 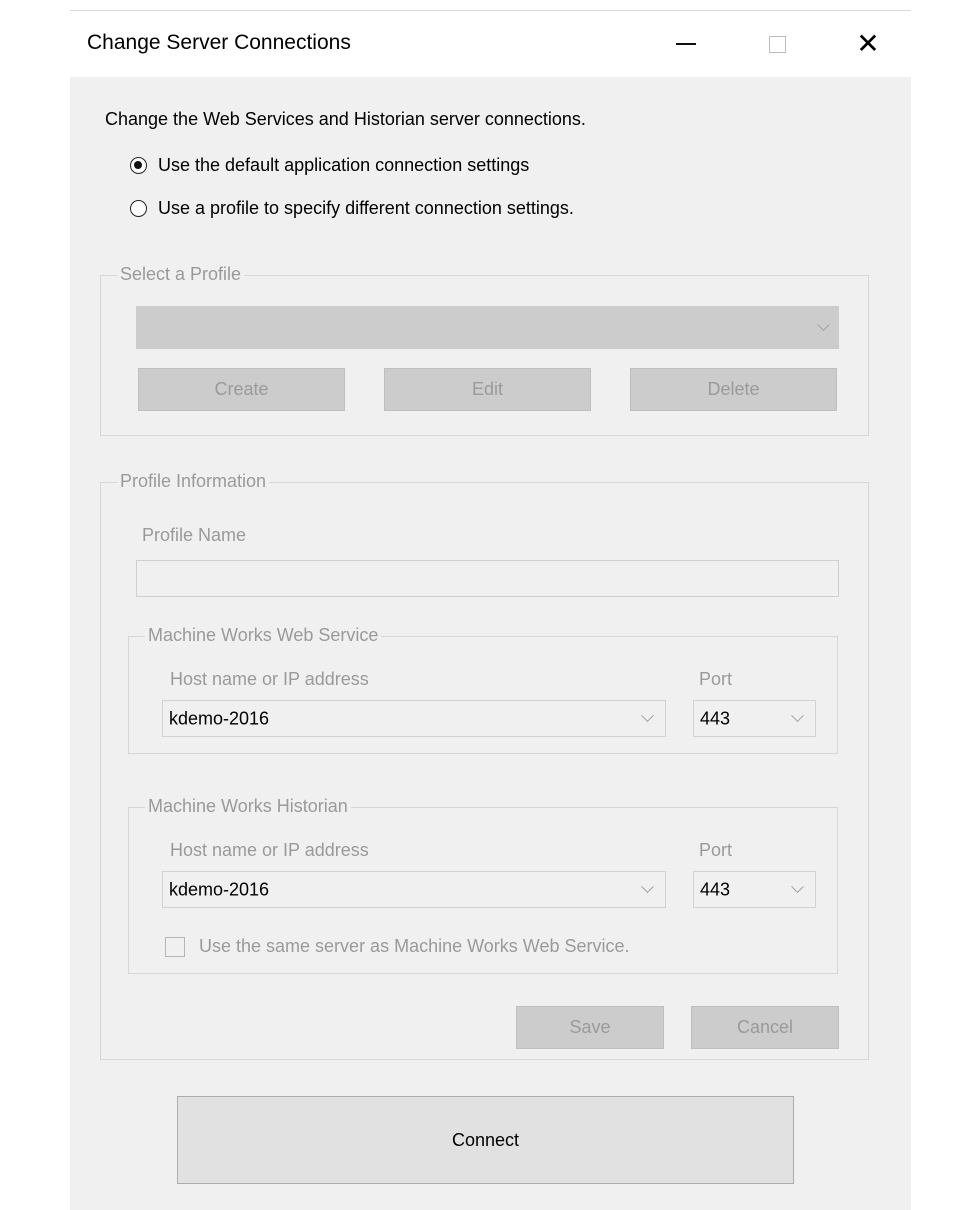 I want to click on edit-button: Edit, so click(x=487, y=389).